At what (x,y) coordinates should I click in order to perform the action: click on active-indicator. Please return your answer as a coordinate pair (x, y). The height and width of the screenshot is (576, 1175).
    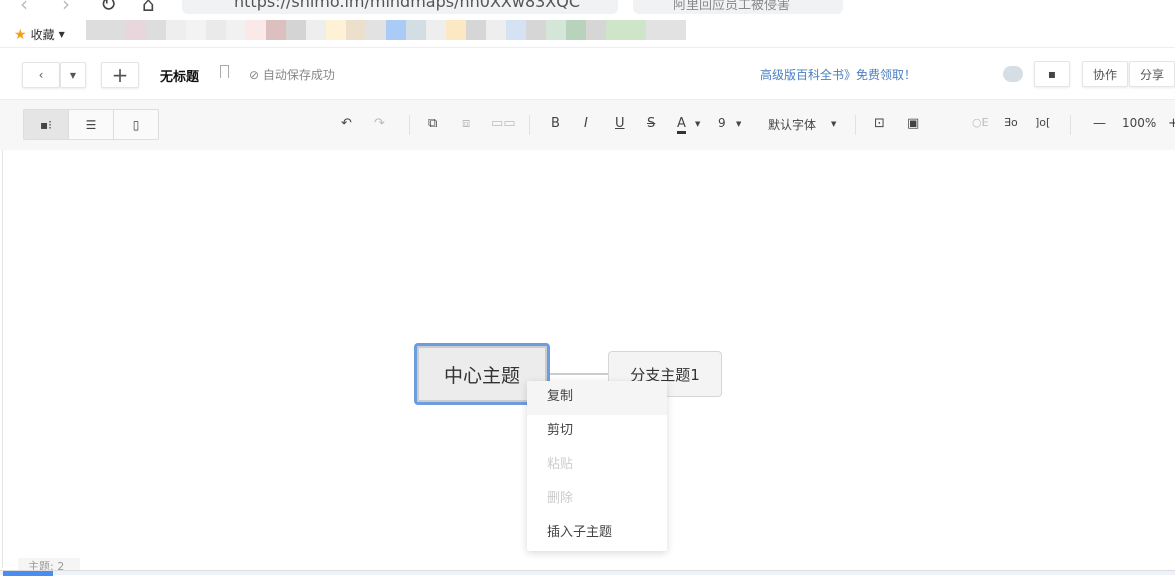
    Looking at the image, I should click on (28, 573).